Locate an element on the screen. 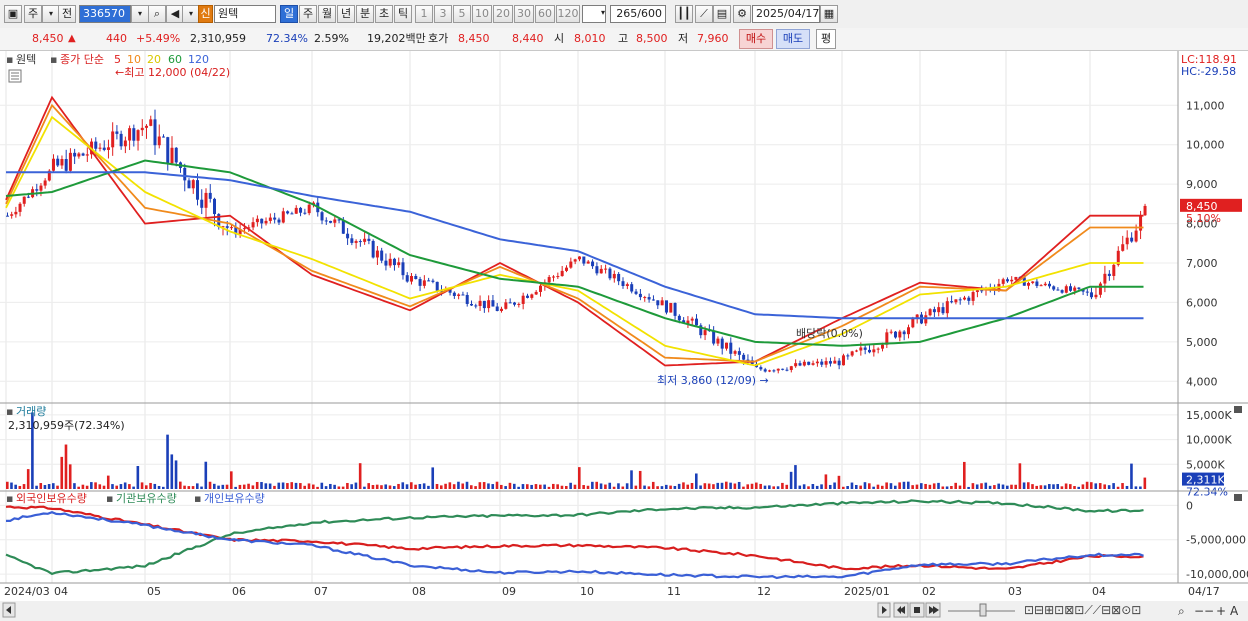  kind-button: 주 is located at coordinates (33, 14).